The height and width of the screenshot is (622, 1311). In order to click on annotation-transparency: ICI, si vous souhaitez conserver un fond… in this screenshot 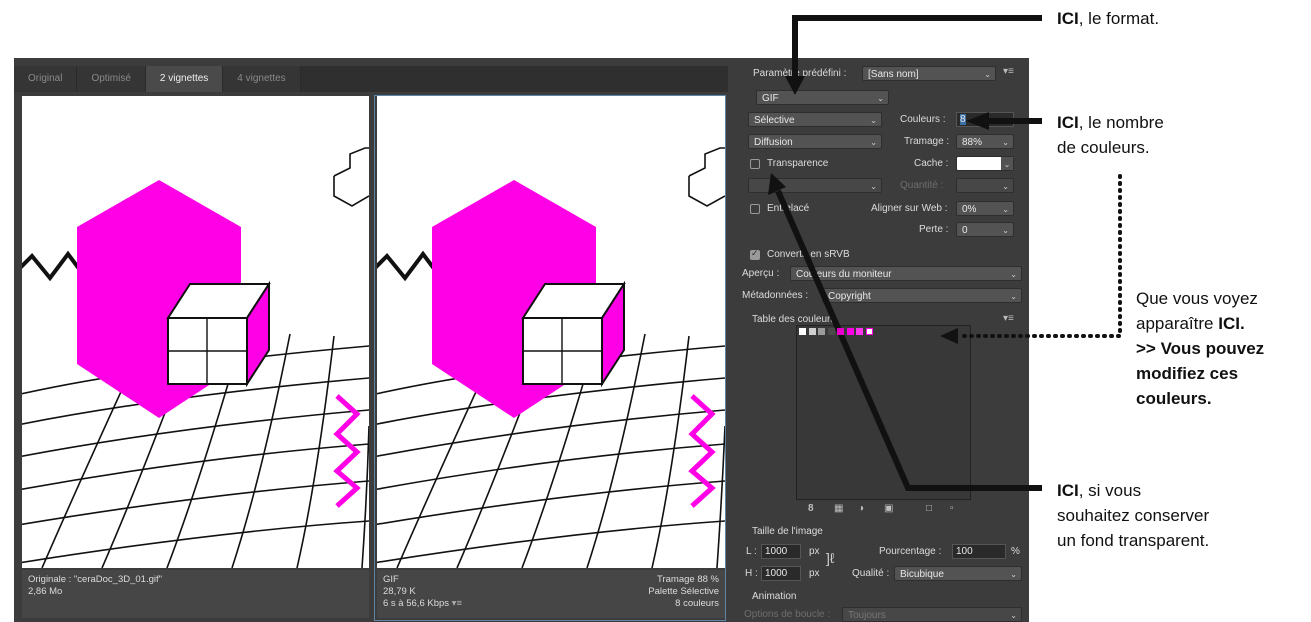, I will do `click(1133, 515)`.